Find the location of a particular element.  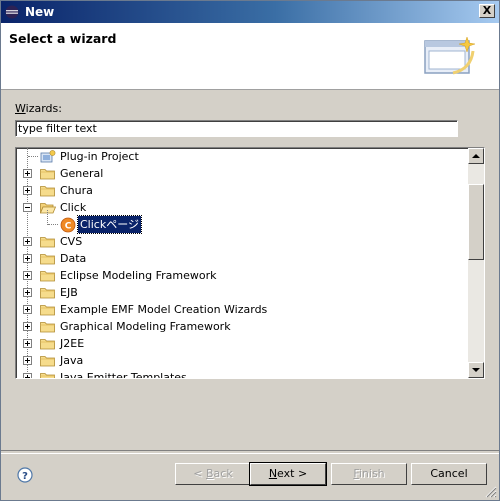

back-rest: ack is located at coordinates (223, 473).